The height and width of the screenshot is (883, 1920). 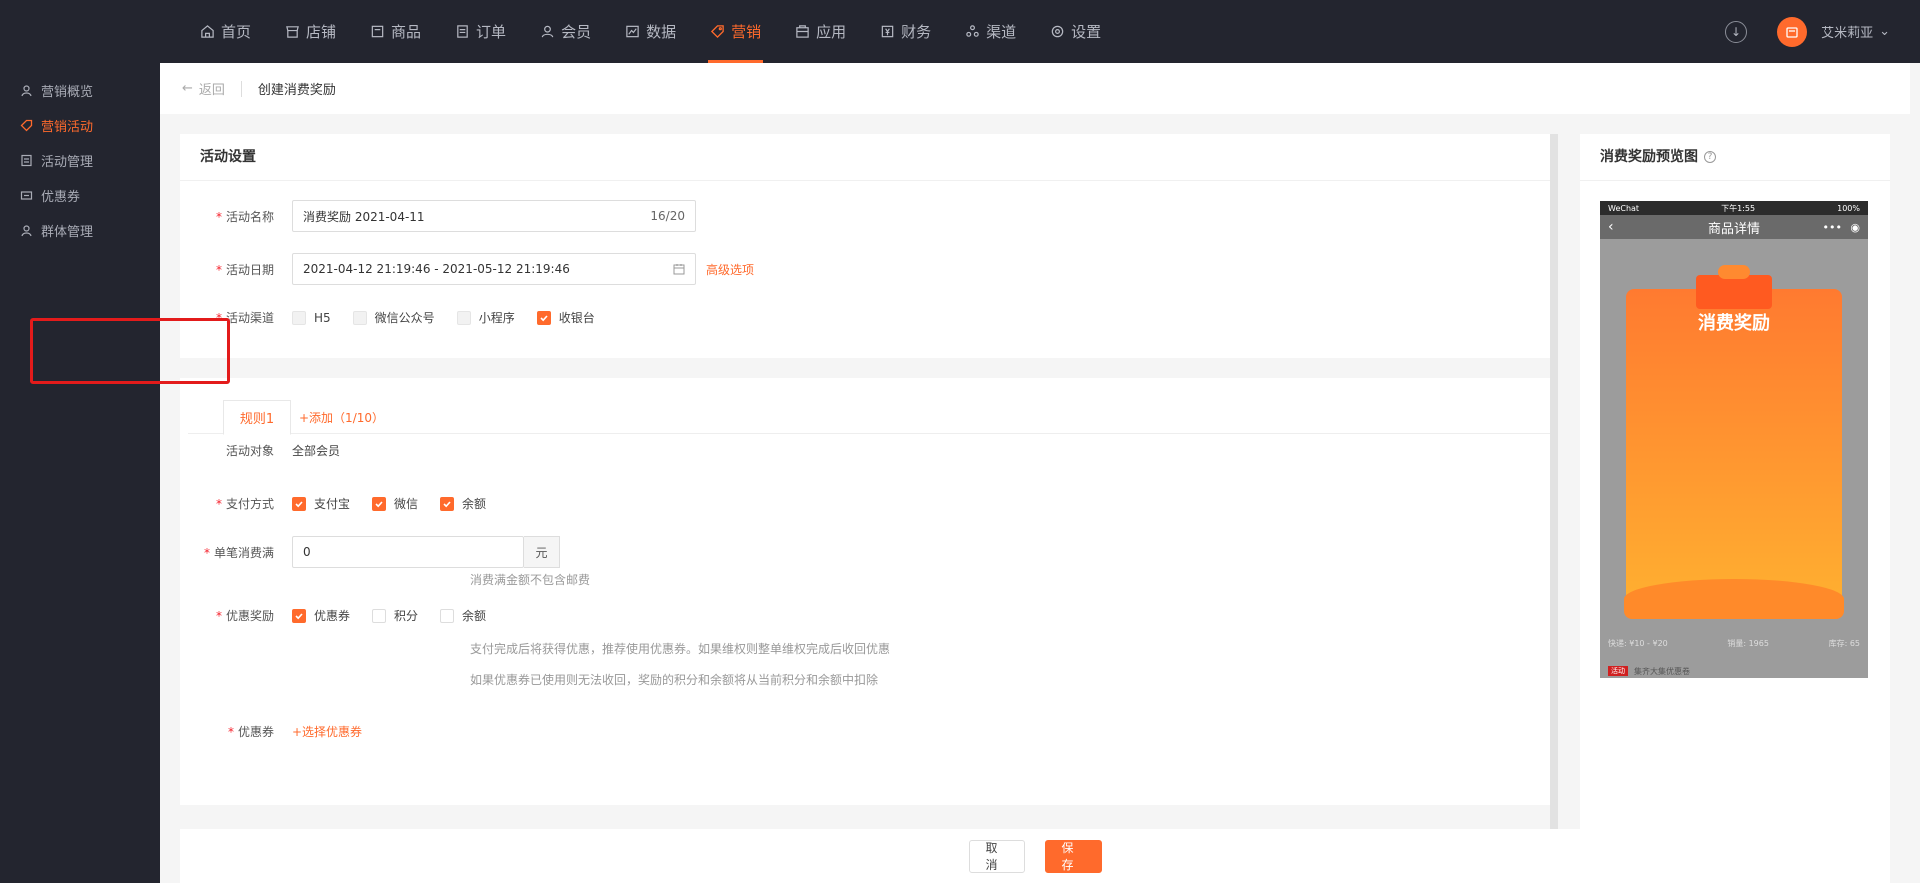 I want to click on status-battery: 100%, so click(x=1848, y=208).